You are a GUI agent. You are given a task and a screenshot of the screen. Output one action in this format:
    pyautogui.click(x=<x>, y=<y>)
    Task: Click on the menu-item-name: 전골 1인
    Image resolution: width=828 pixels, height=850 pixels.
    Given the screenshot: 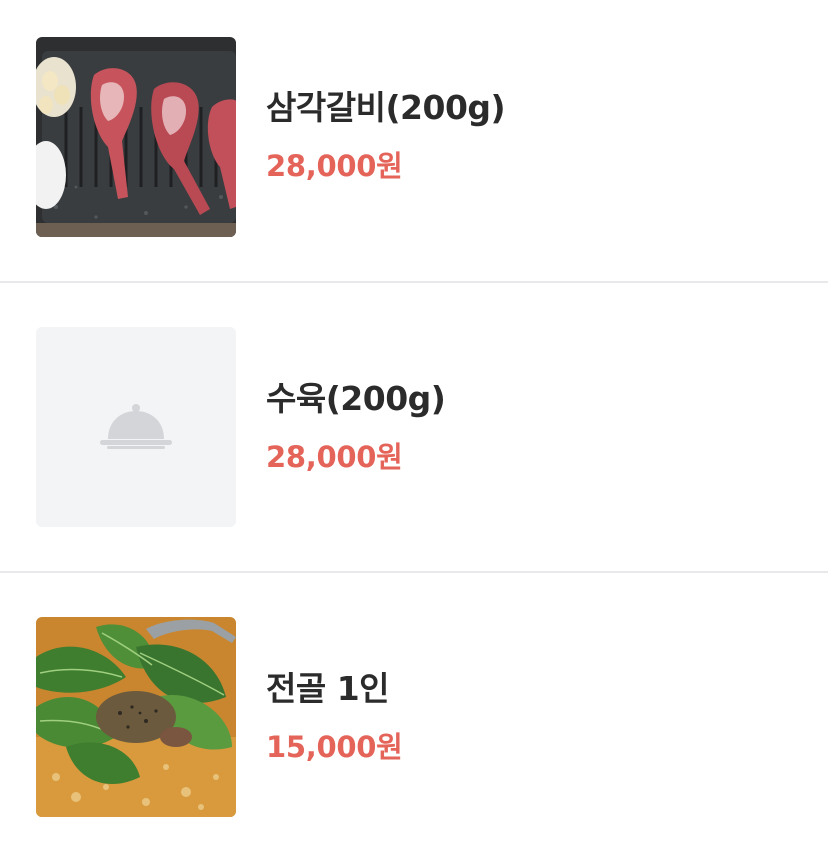 What is the action you would take?
    pyautogui.click(x=328, y=688)
    